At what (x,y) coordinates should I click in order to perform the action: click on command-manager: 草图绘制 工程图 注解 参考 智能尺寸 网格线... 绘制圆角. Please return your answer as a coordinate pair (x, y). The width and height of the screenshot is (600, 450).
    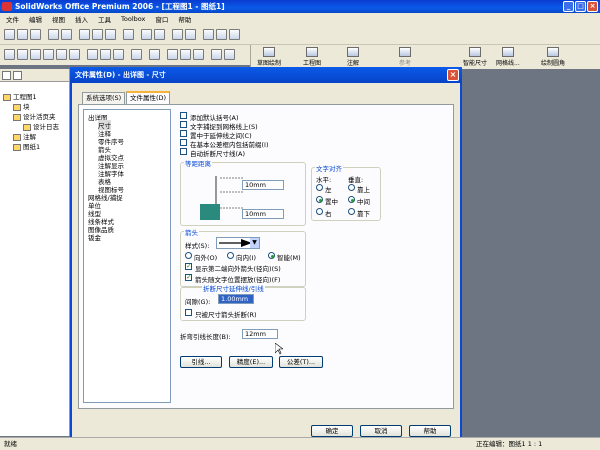
    Looking at the image, I should click on (425, 57).